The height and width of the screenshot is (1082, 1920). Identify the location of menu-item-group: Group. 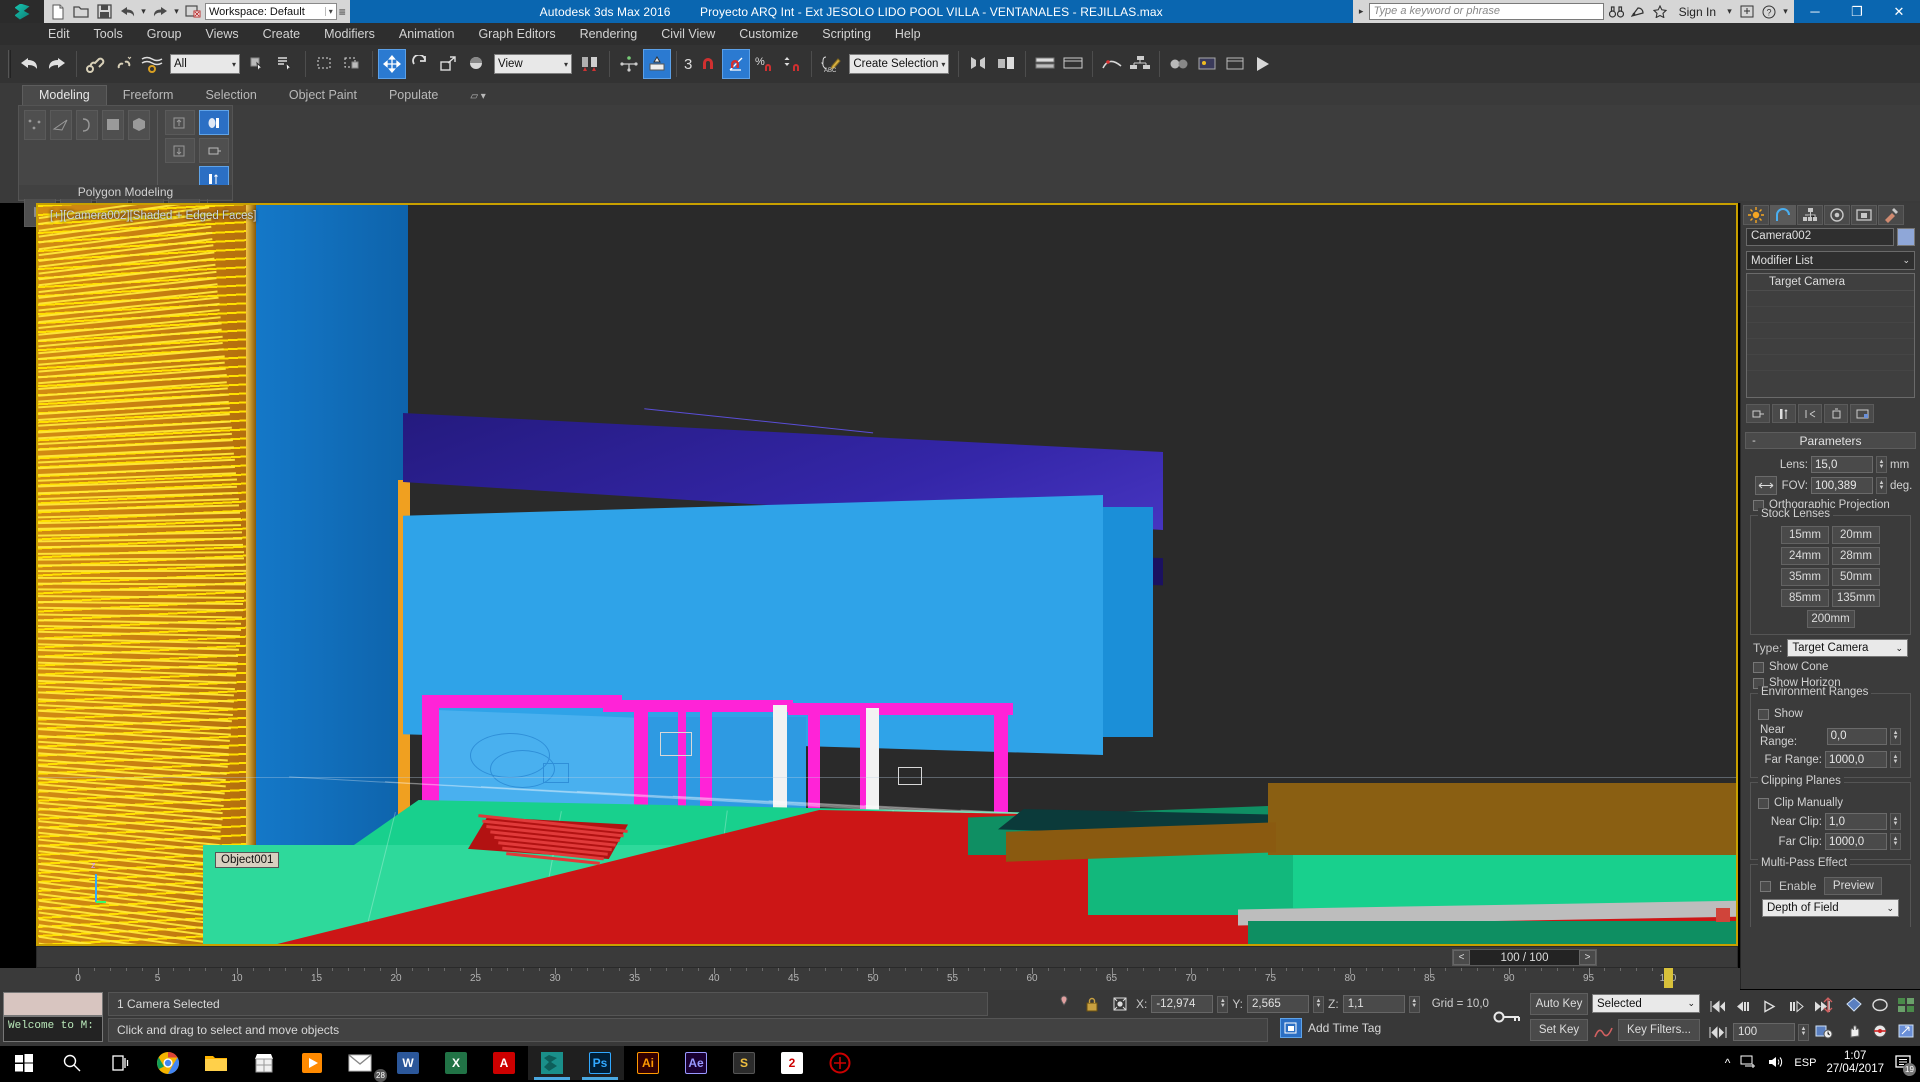
(164, 34).